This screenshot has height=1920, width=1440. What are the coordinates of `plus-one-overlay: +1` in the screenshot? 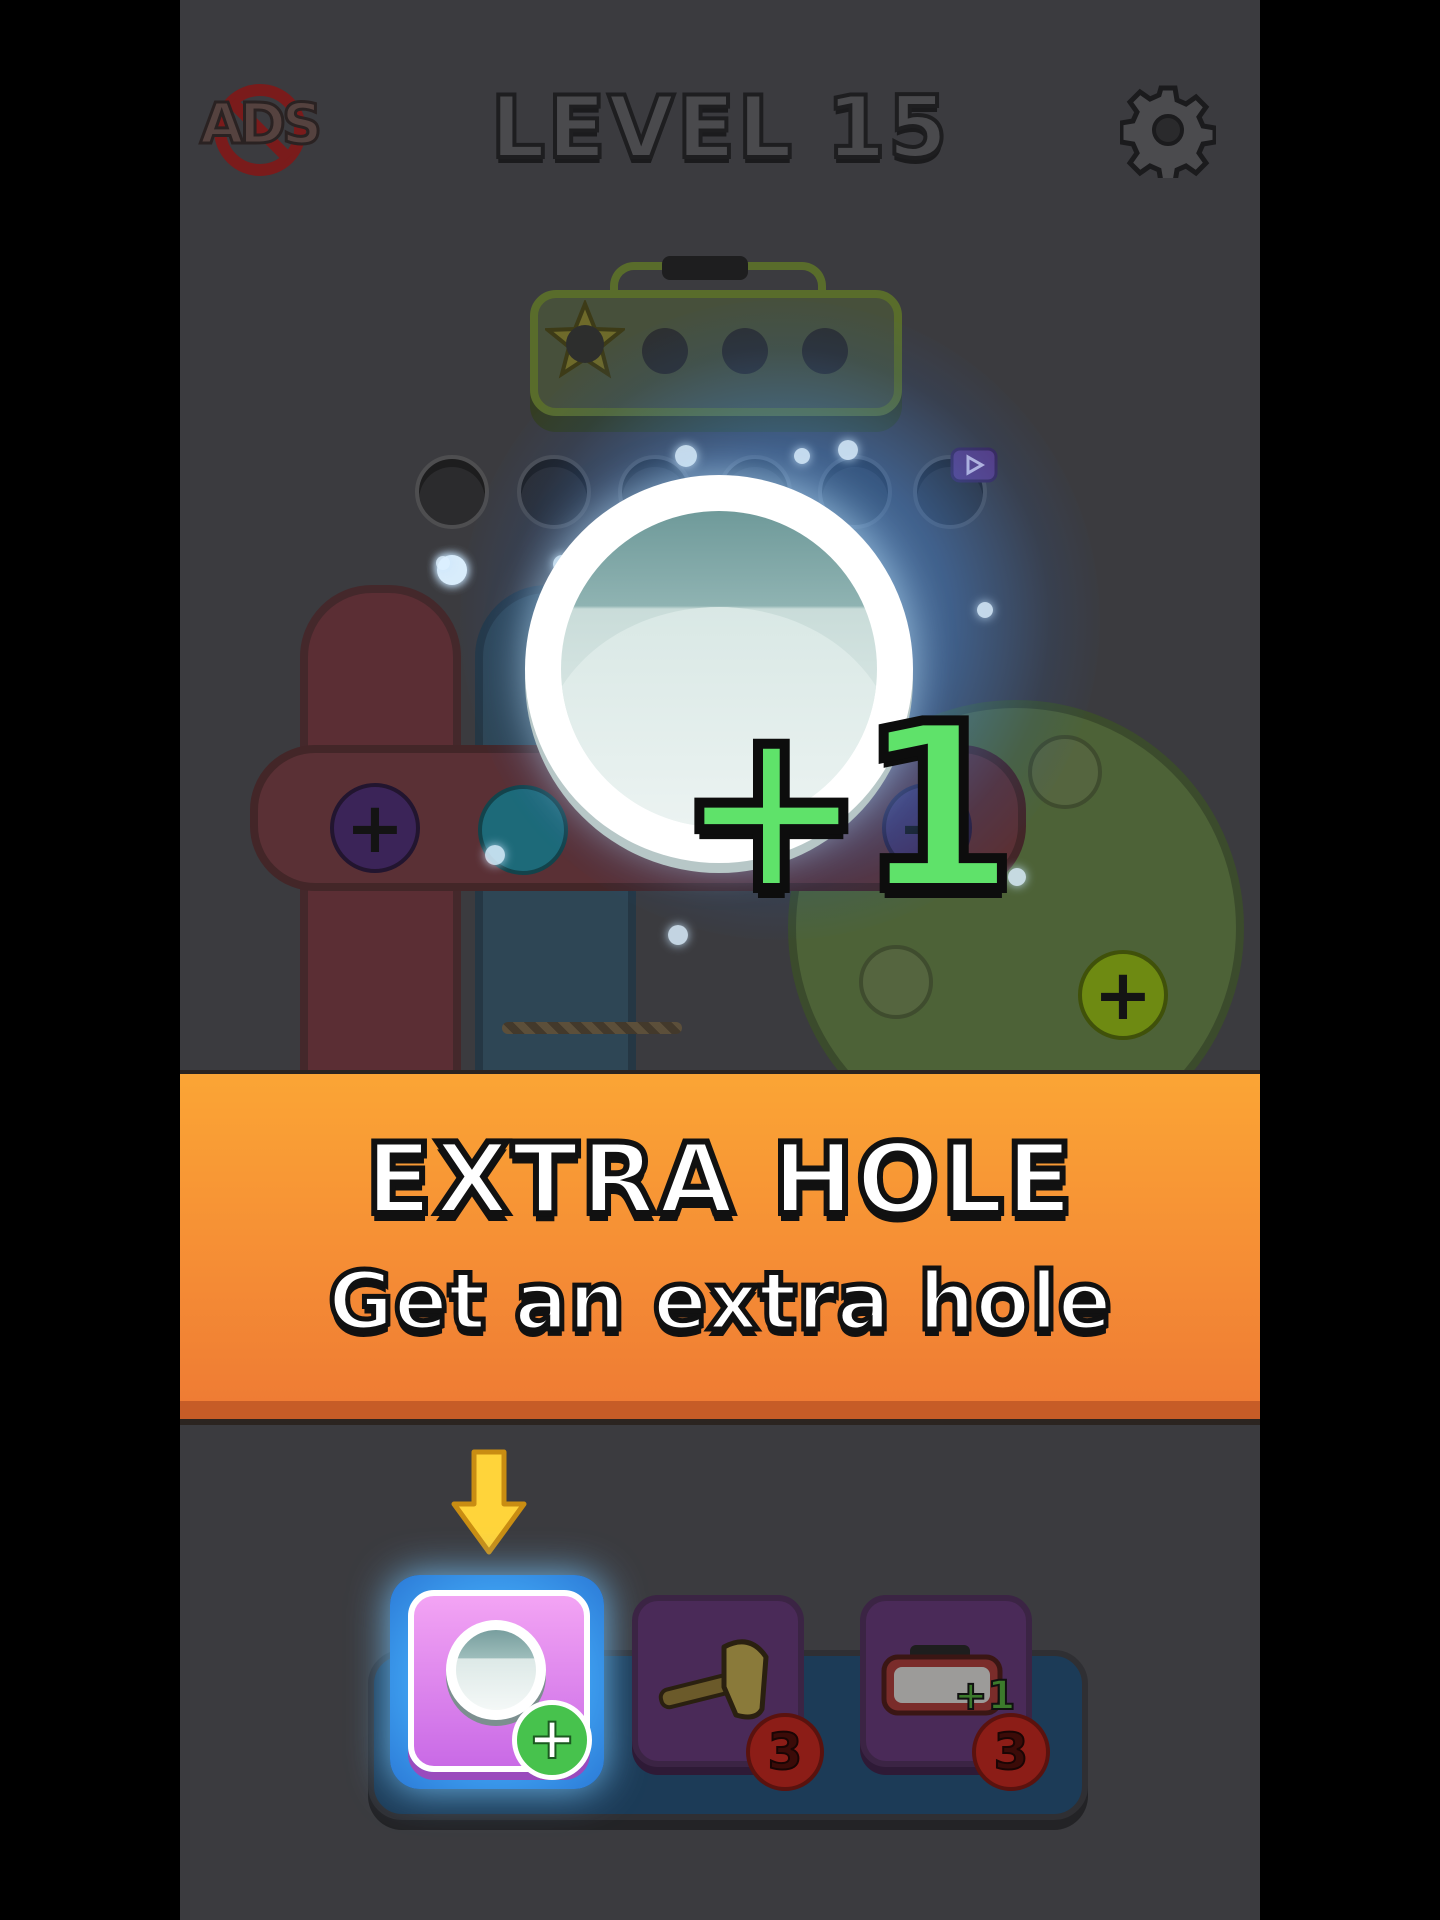 It's located at (984, 1696).